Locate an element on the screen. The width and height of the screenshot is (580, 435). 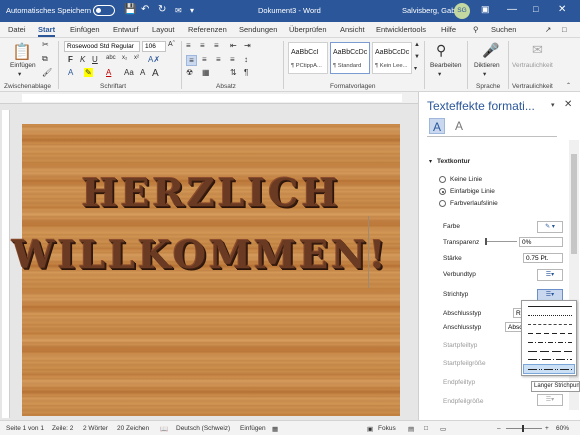
edit-label: Bearbeiten is located at coordinates (445, 65).